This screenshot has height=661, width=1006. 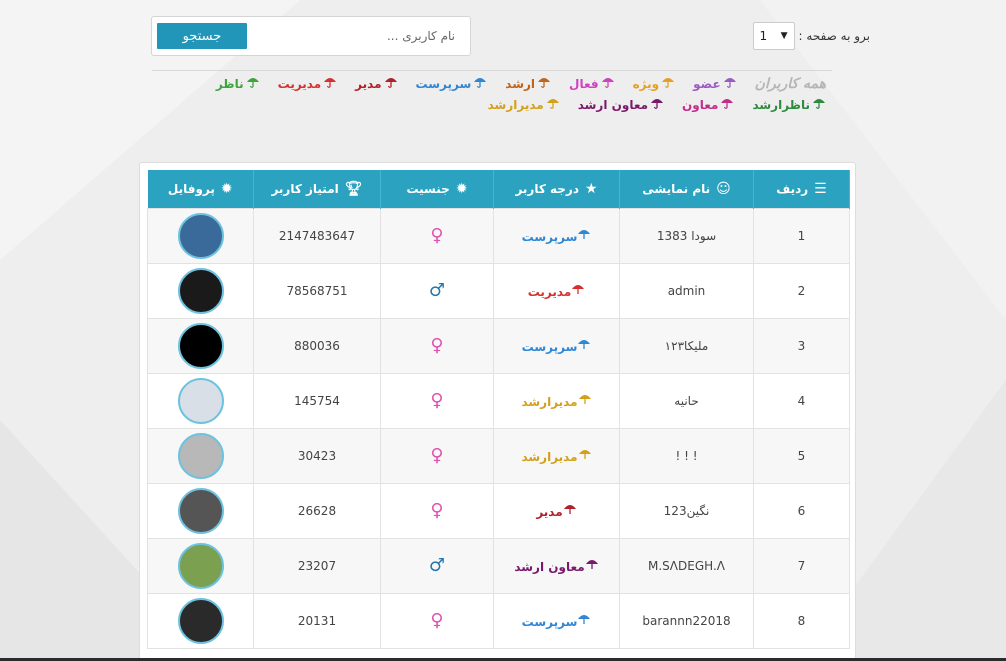 I want to click on legend-rank-6: مدیریت, so click(x=308, y=83).